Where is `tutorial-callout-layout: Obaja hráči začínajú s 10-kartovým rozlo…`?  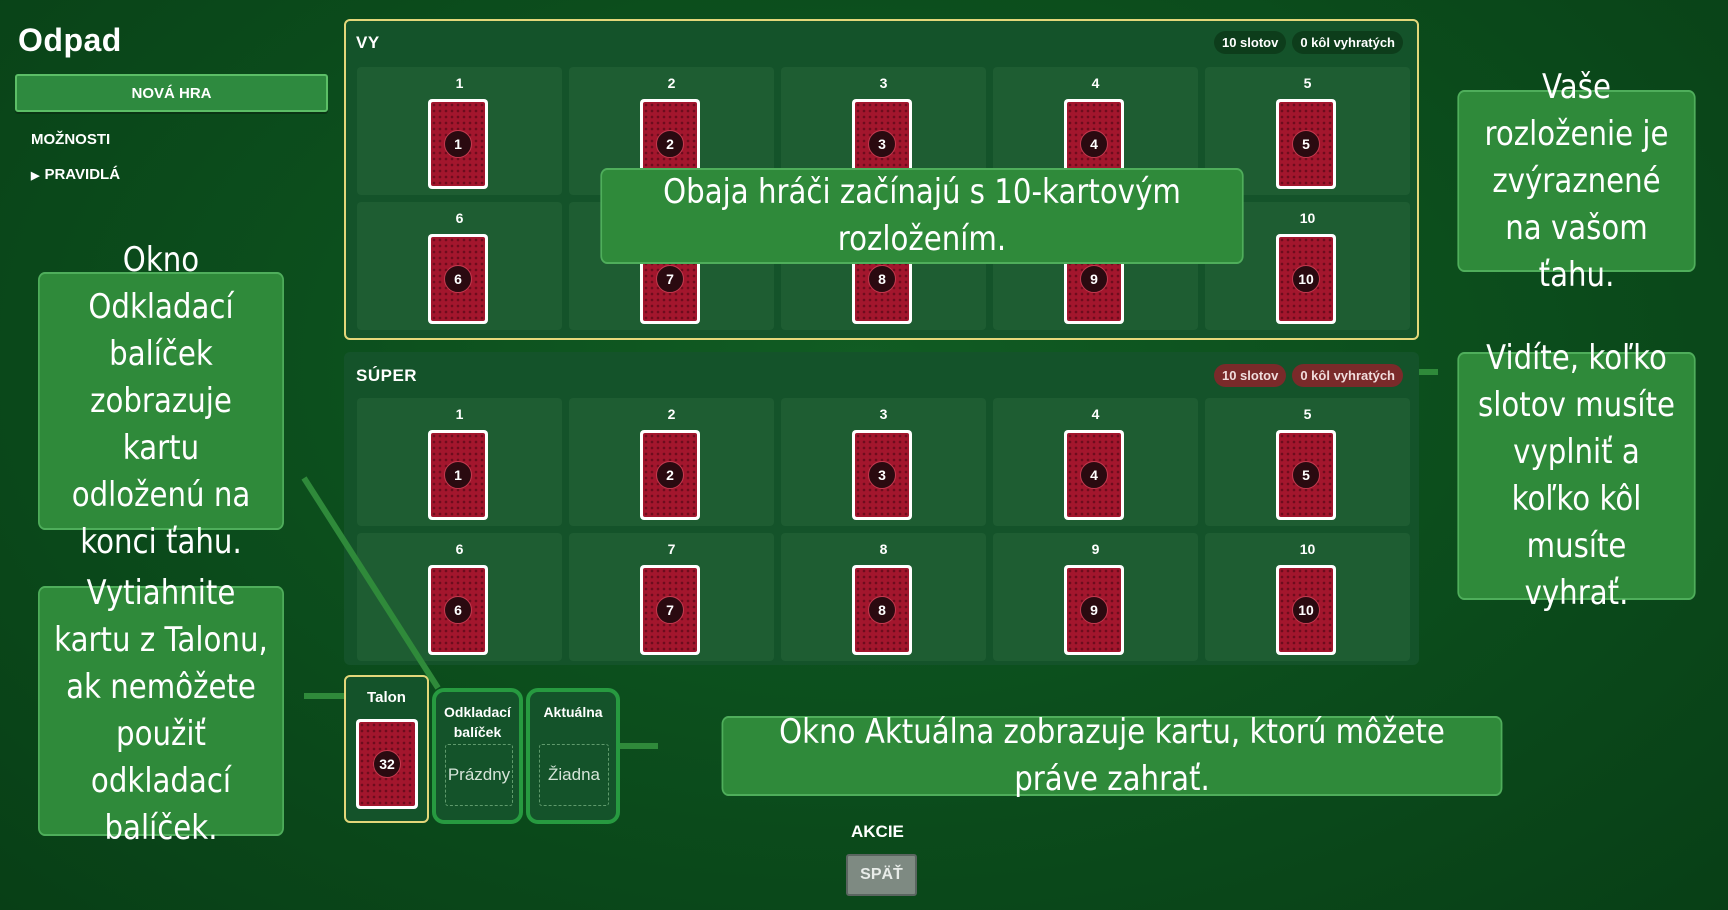
tutorial-callout-layout: Obaja hráči začínajú s 10-kartovým rozlo… is located at coordinates (922, 216).